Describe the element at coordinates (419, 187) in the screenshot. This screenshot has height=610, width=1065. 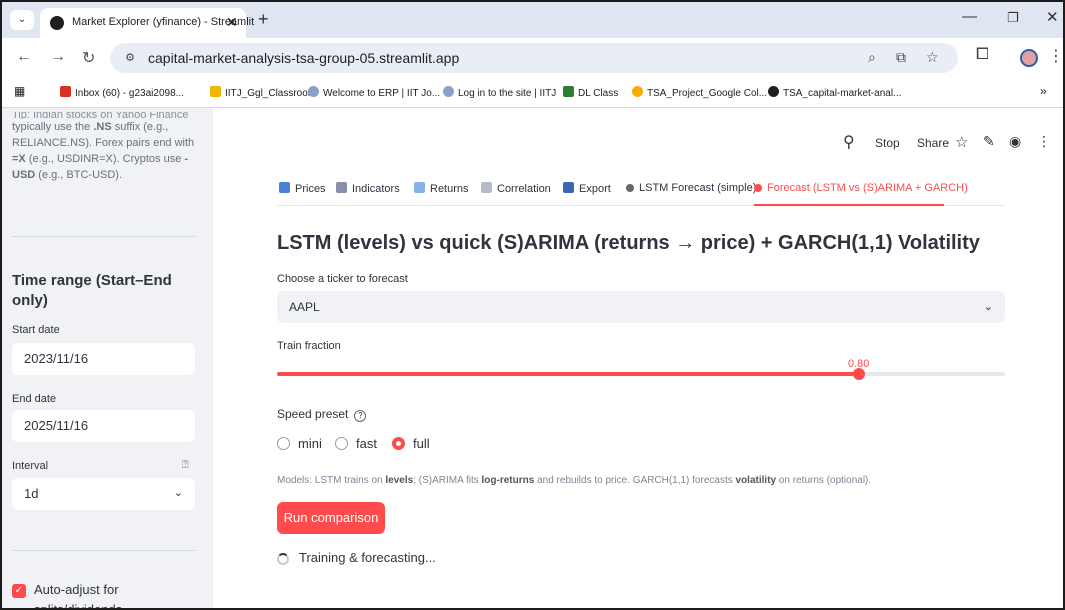
I see `trend-icon` at that location.